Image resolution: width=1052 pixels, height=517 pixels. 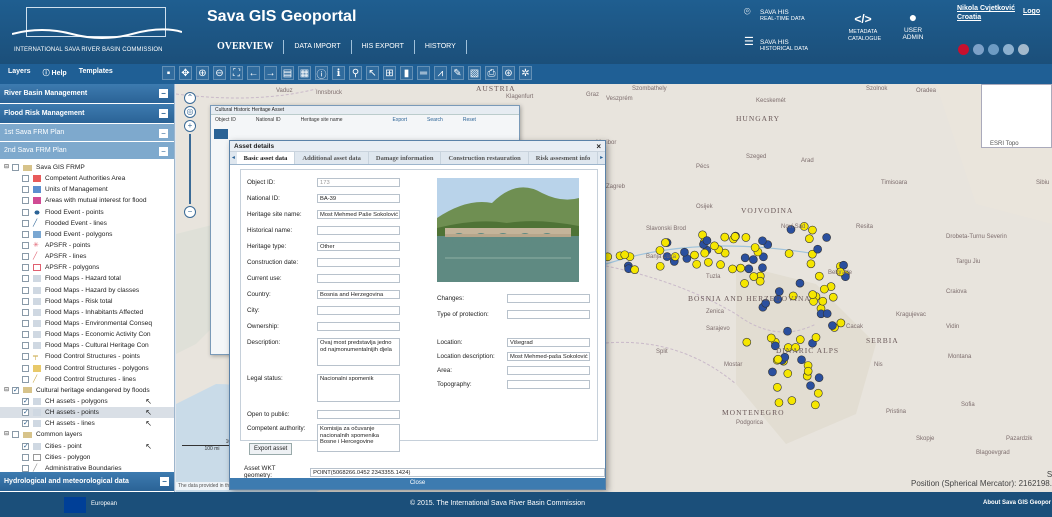 I want to click on section-flood-risk: Flood Risk Management −, so click(x=87, y=114).